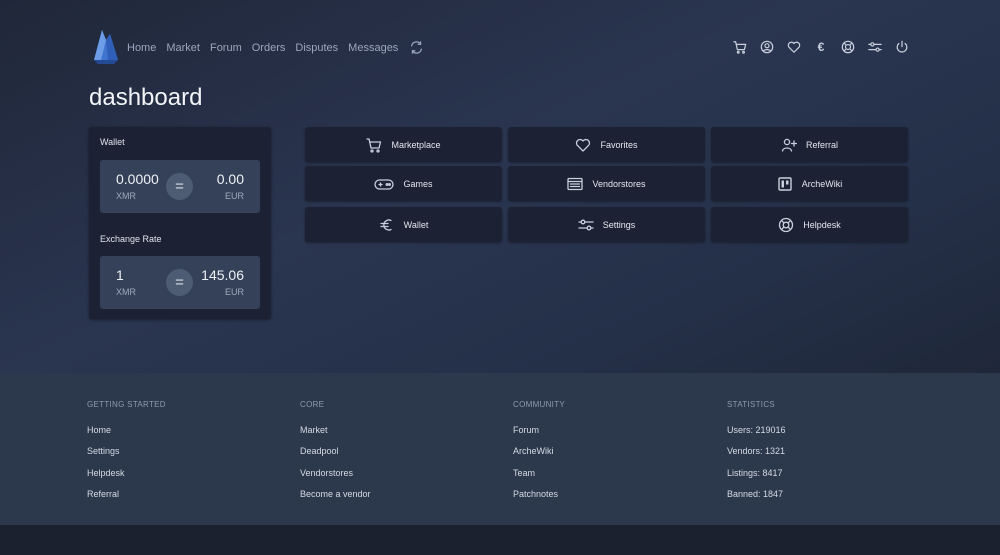 This screenshot has width=1000, height=555. I want to click on wallet-eur-unit: EUR, so click(234, 196).